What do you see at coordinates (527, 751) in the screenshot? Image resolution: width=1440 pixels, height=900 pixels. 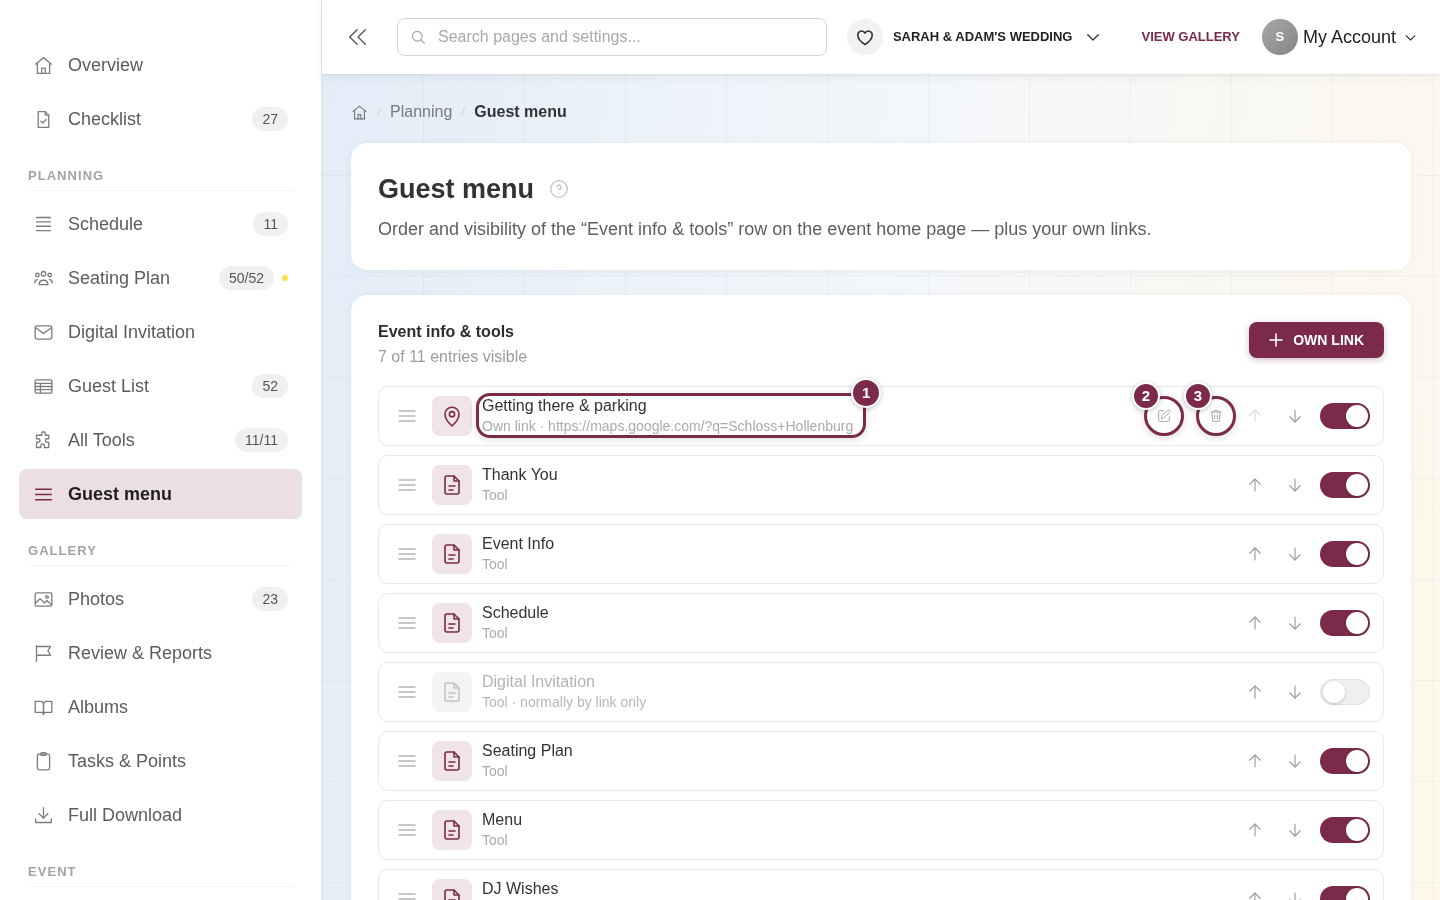 I see `entry-title: Seating Plan` at bounding box center [527, 751].